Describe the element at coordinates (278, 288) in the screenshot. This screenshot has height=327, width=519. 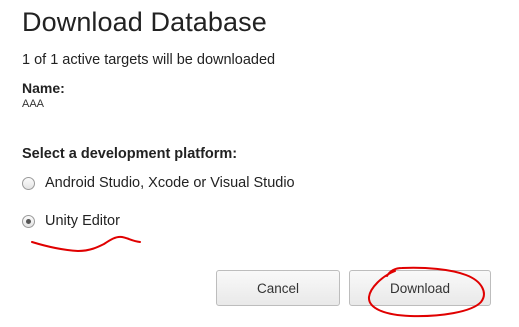
I see `cancel-button: Cancel` at that location.